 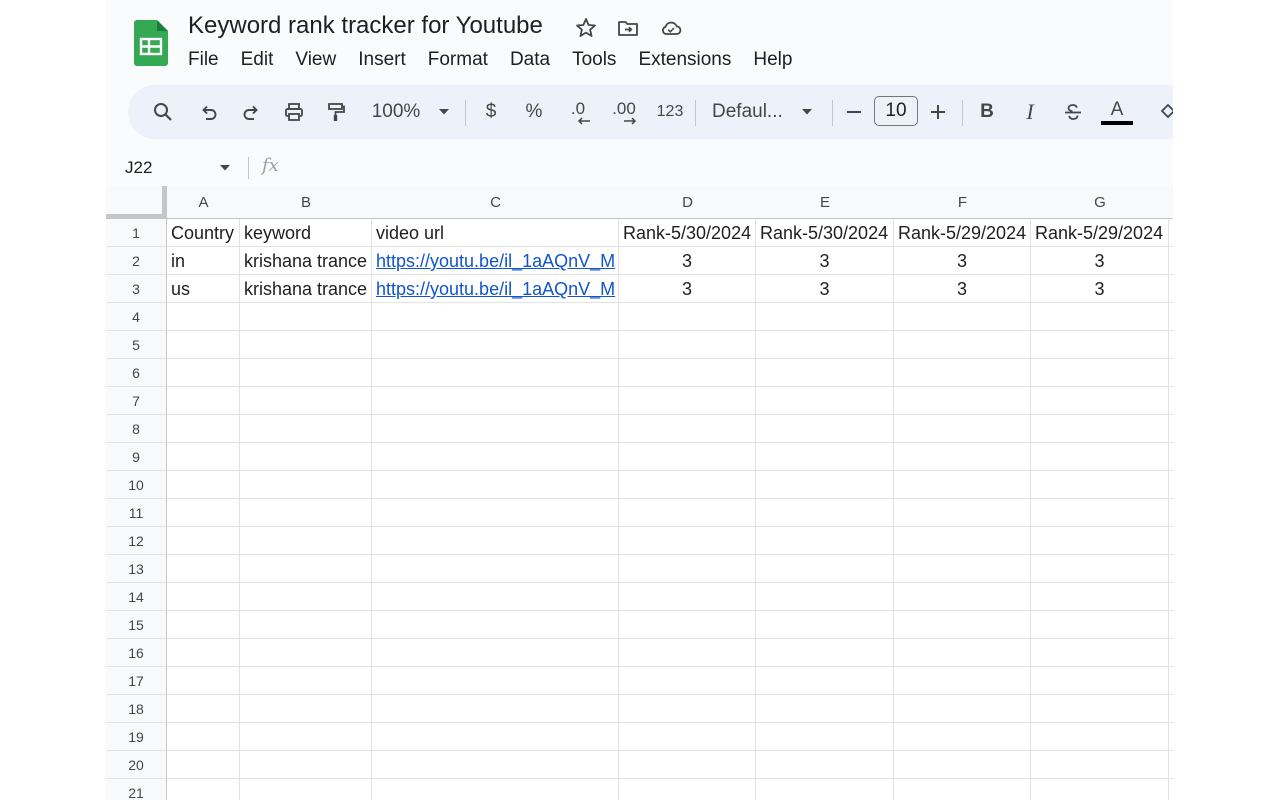 What do you see at coordinates (1171, 233) in the screenshot?
I see `cell-h1` at bounding box center [1171, 233].